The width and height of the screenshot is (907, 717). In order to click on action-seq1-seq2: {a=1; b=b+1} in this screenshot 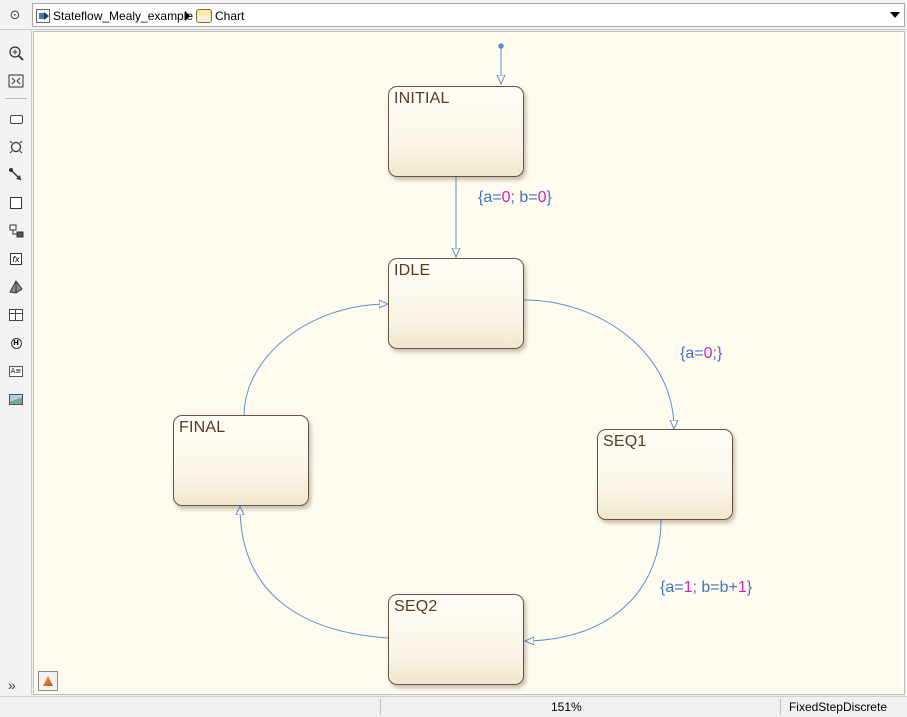, I will do `click(706, 588)`.